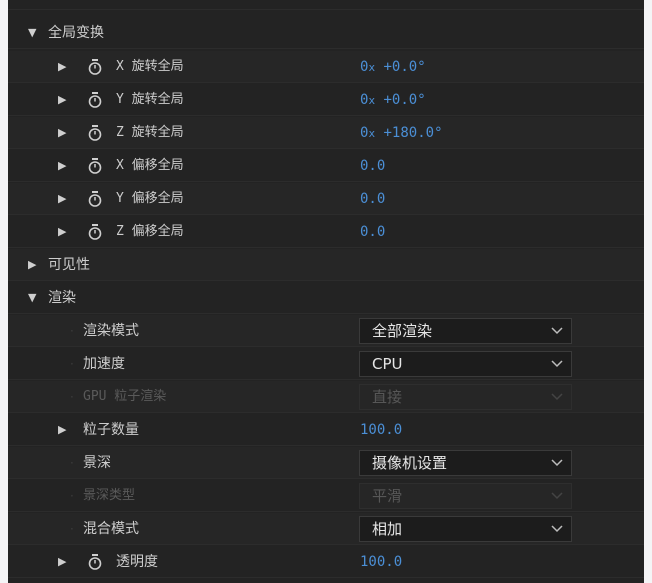 This screenshot has height=583, width=652. I want to click on property-label: GPU 粒子渲染, so click(125, 396).